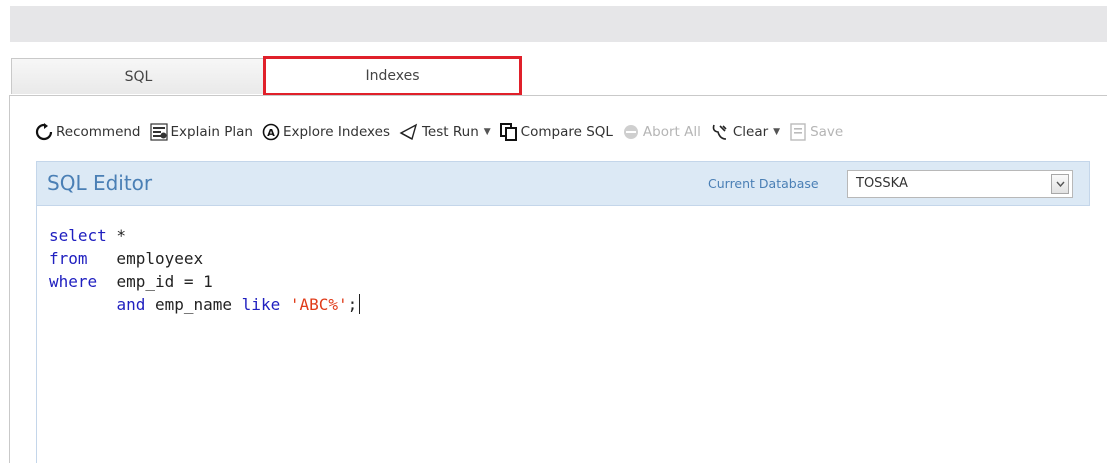 This screenshot has height=463, width=1107. What do you see at coordinates (131, 281) in the screenshot?
I see `code-line: where emp_id = 1` at bounding box center [131, 281].